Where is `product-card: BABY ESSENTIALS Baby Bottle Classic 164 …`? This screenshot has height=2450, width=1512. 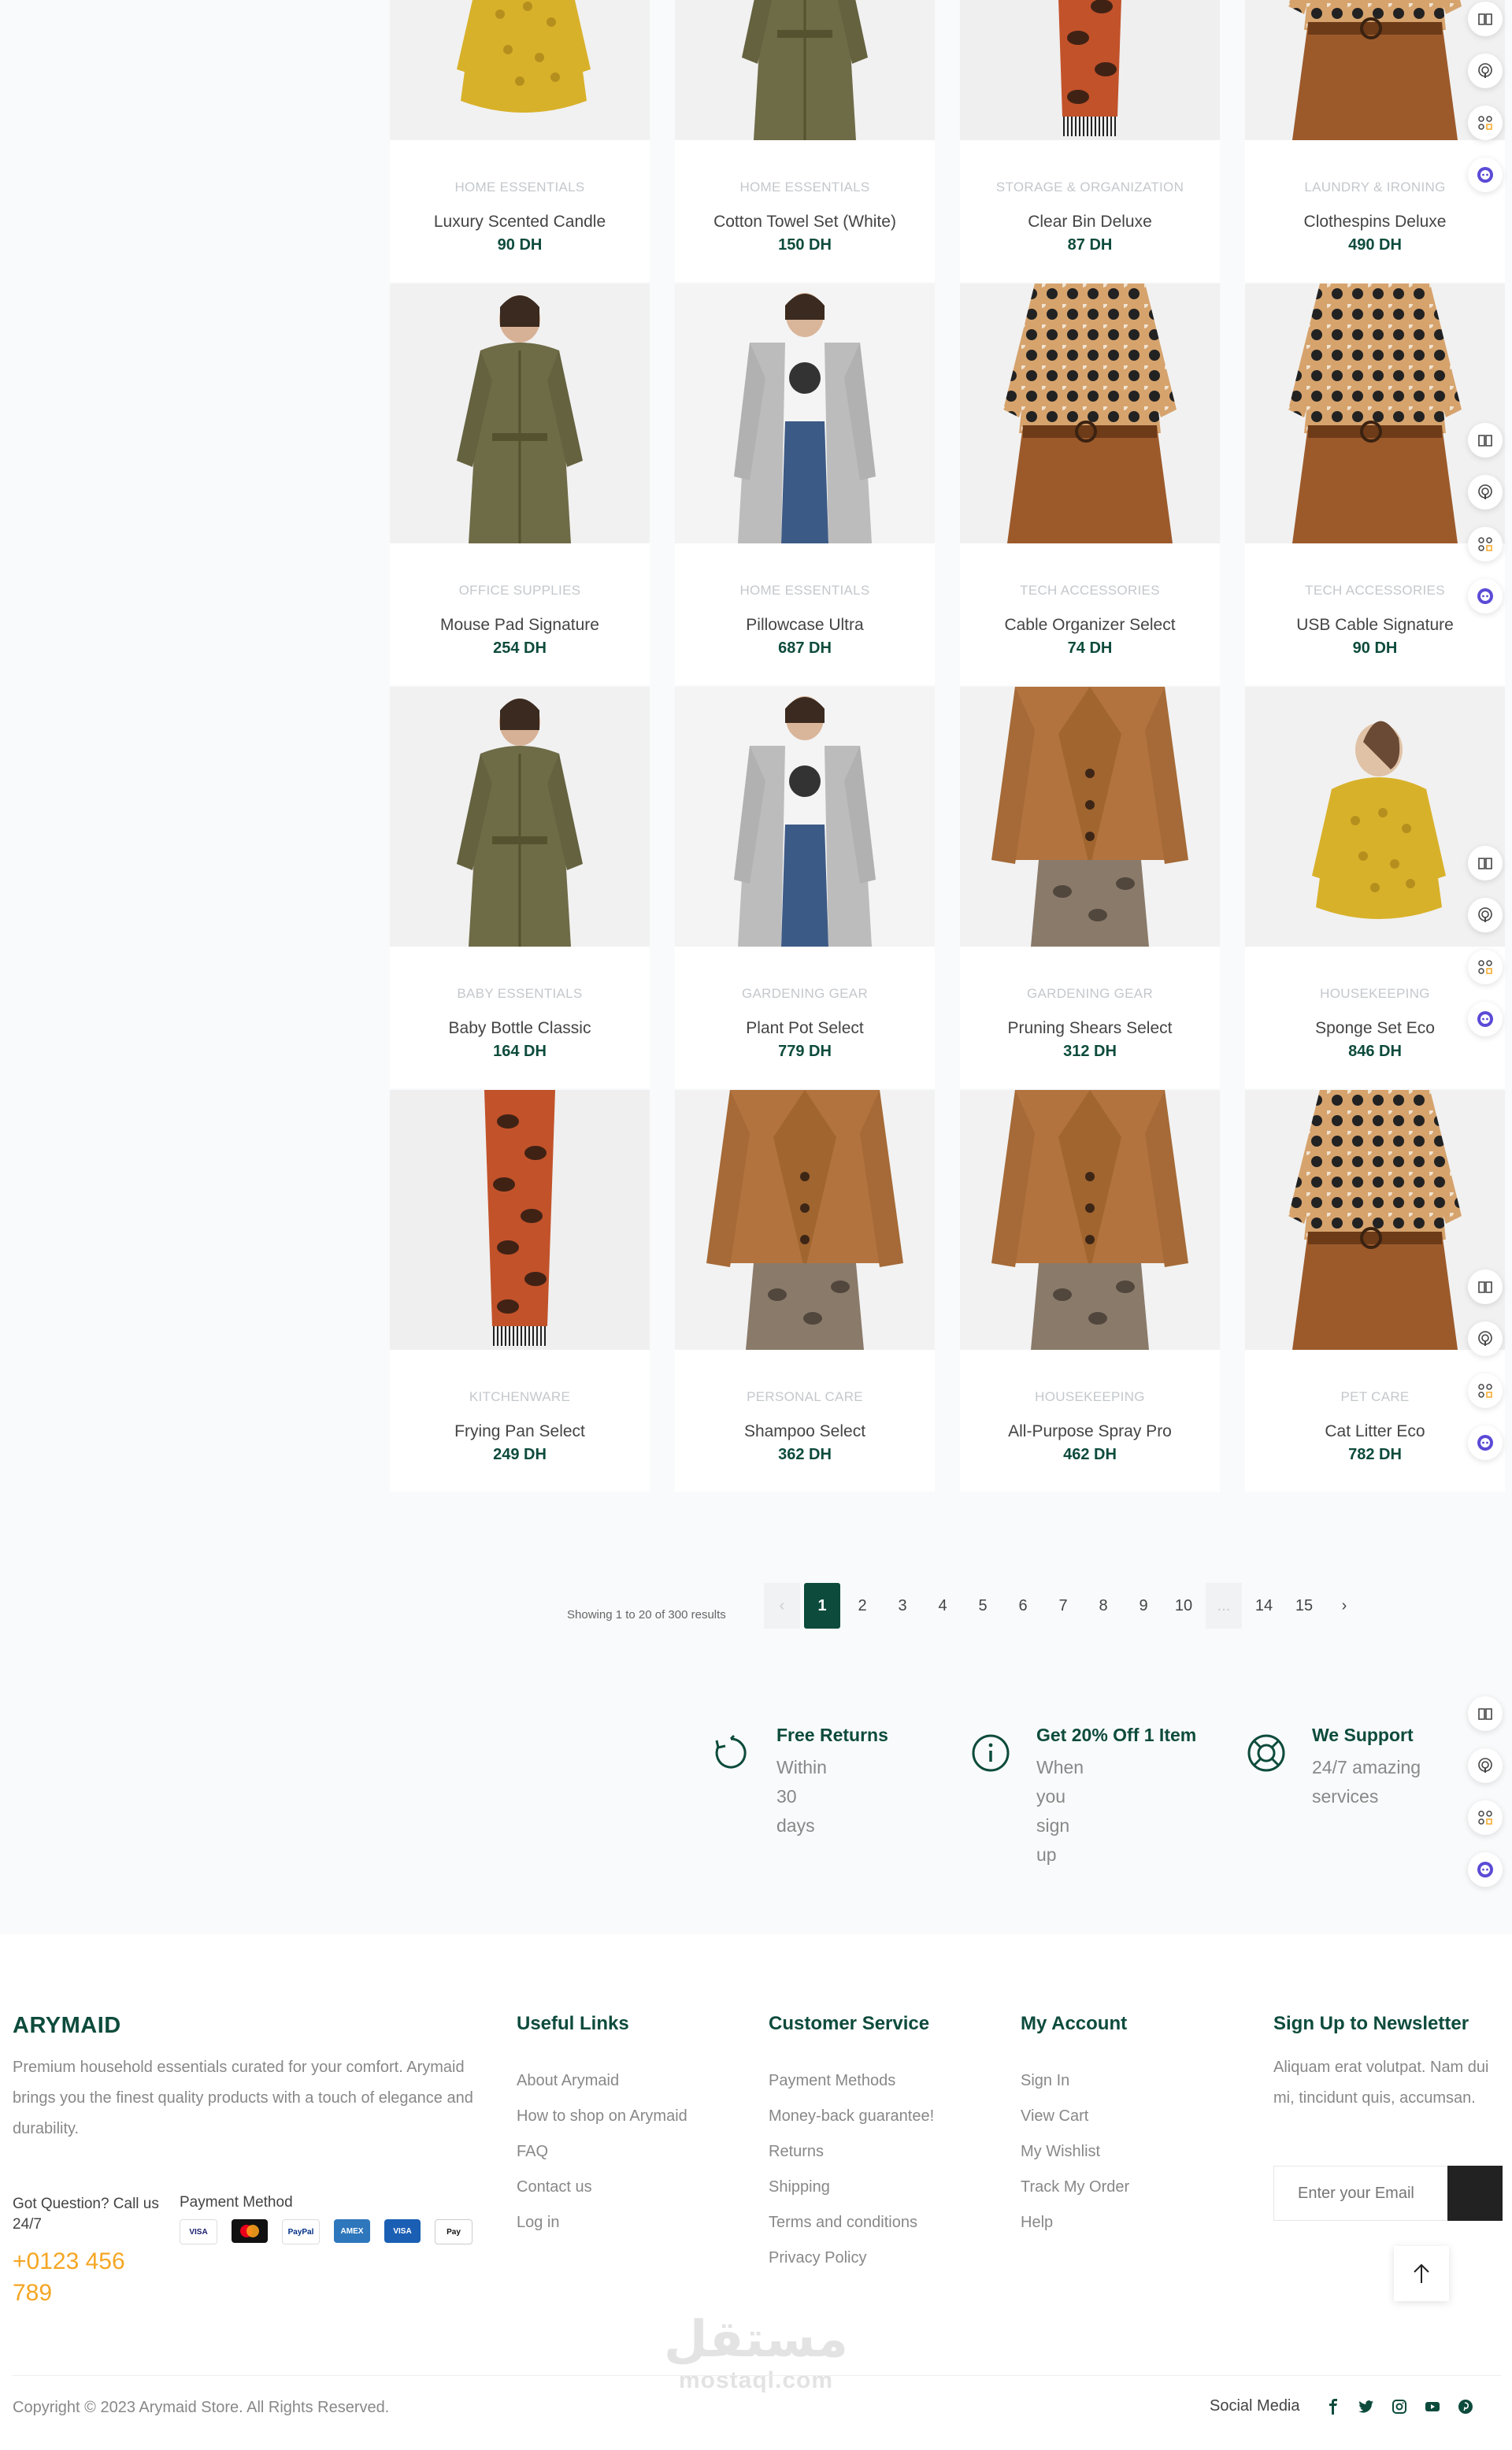 product-card: BABY ESSENTIALS Baby Bottle Classic 164 … is located at coordinates (520, 887).